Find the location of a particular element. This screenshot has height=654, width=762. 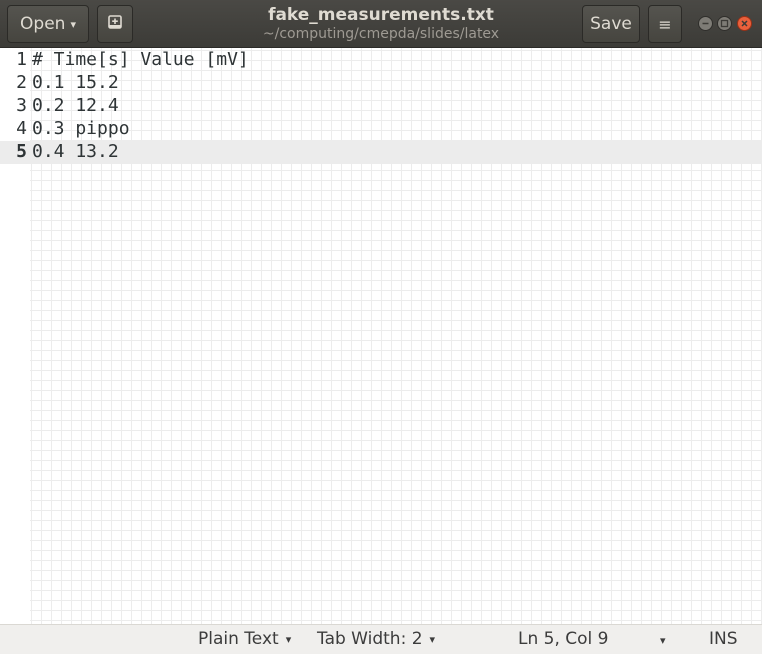

window-subtitle: ~/computing/cmepda/slides/latex is located at coordinates (381, 34).